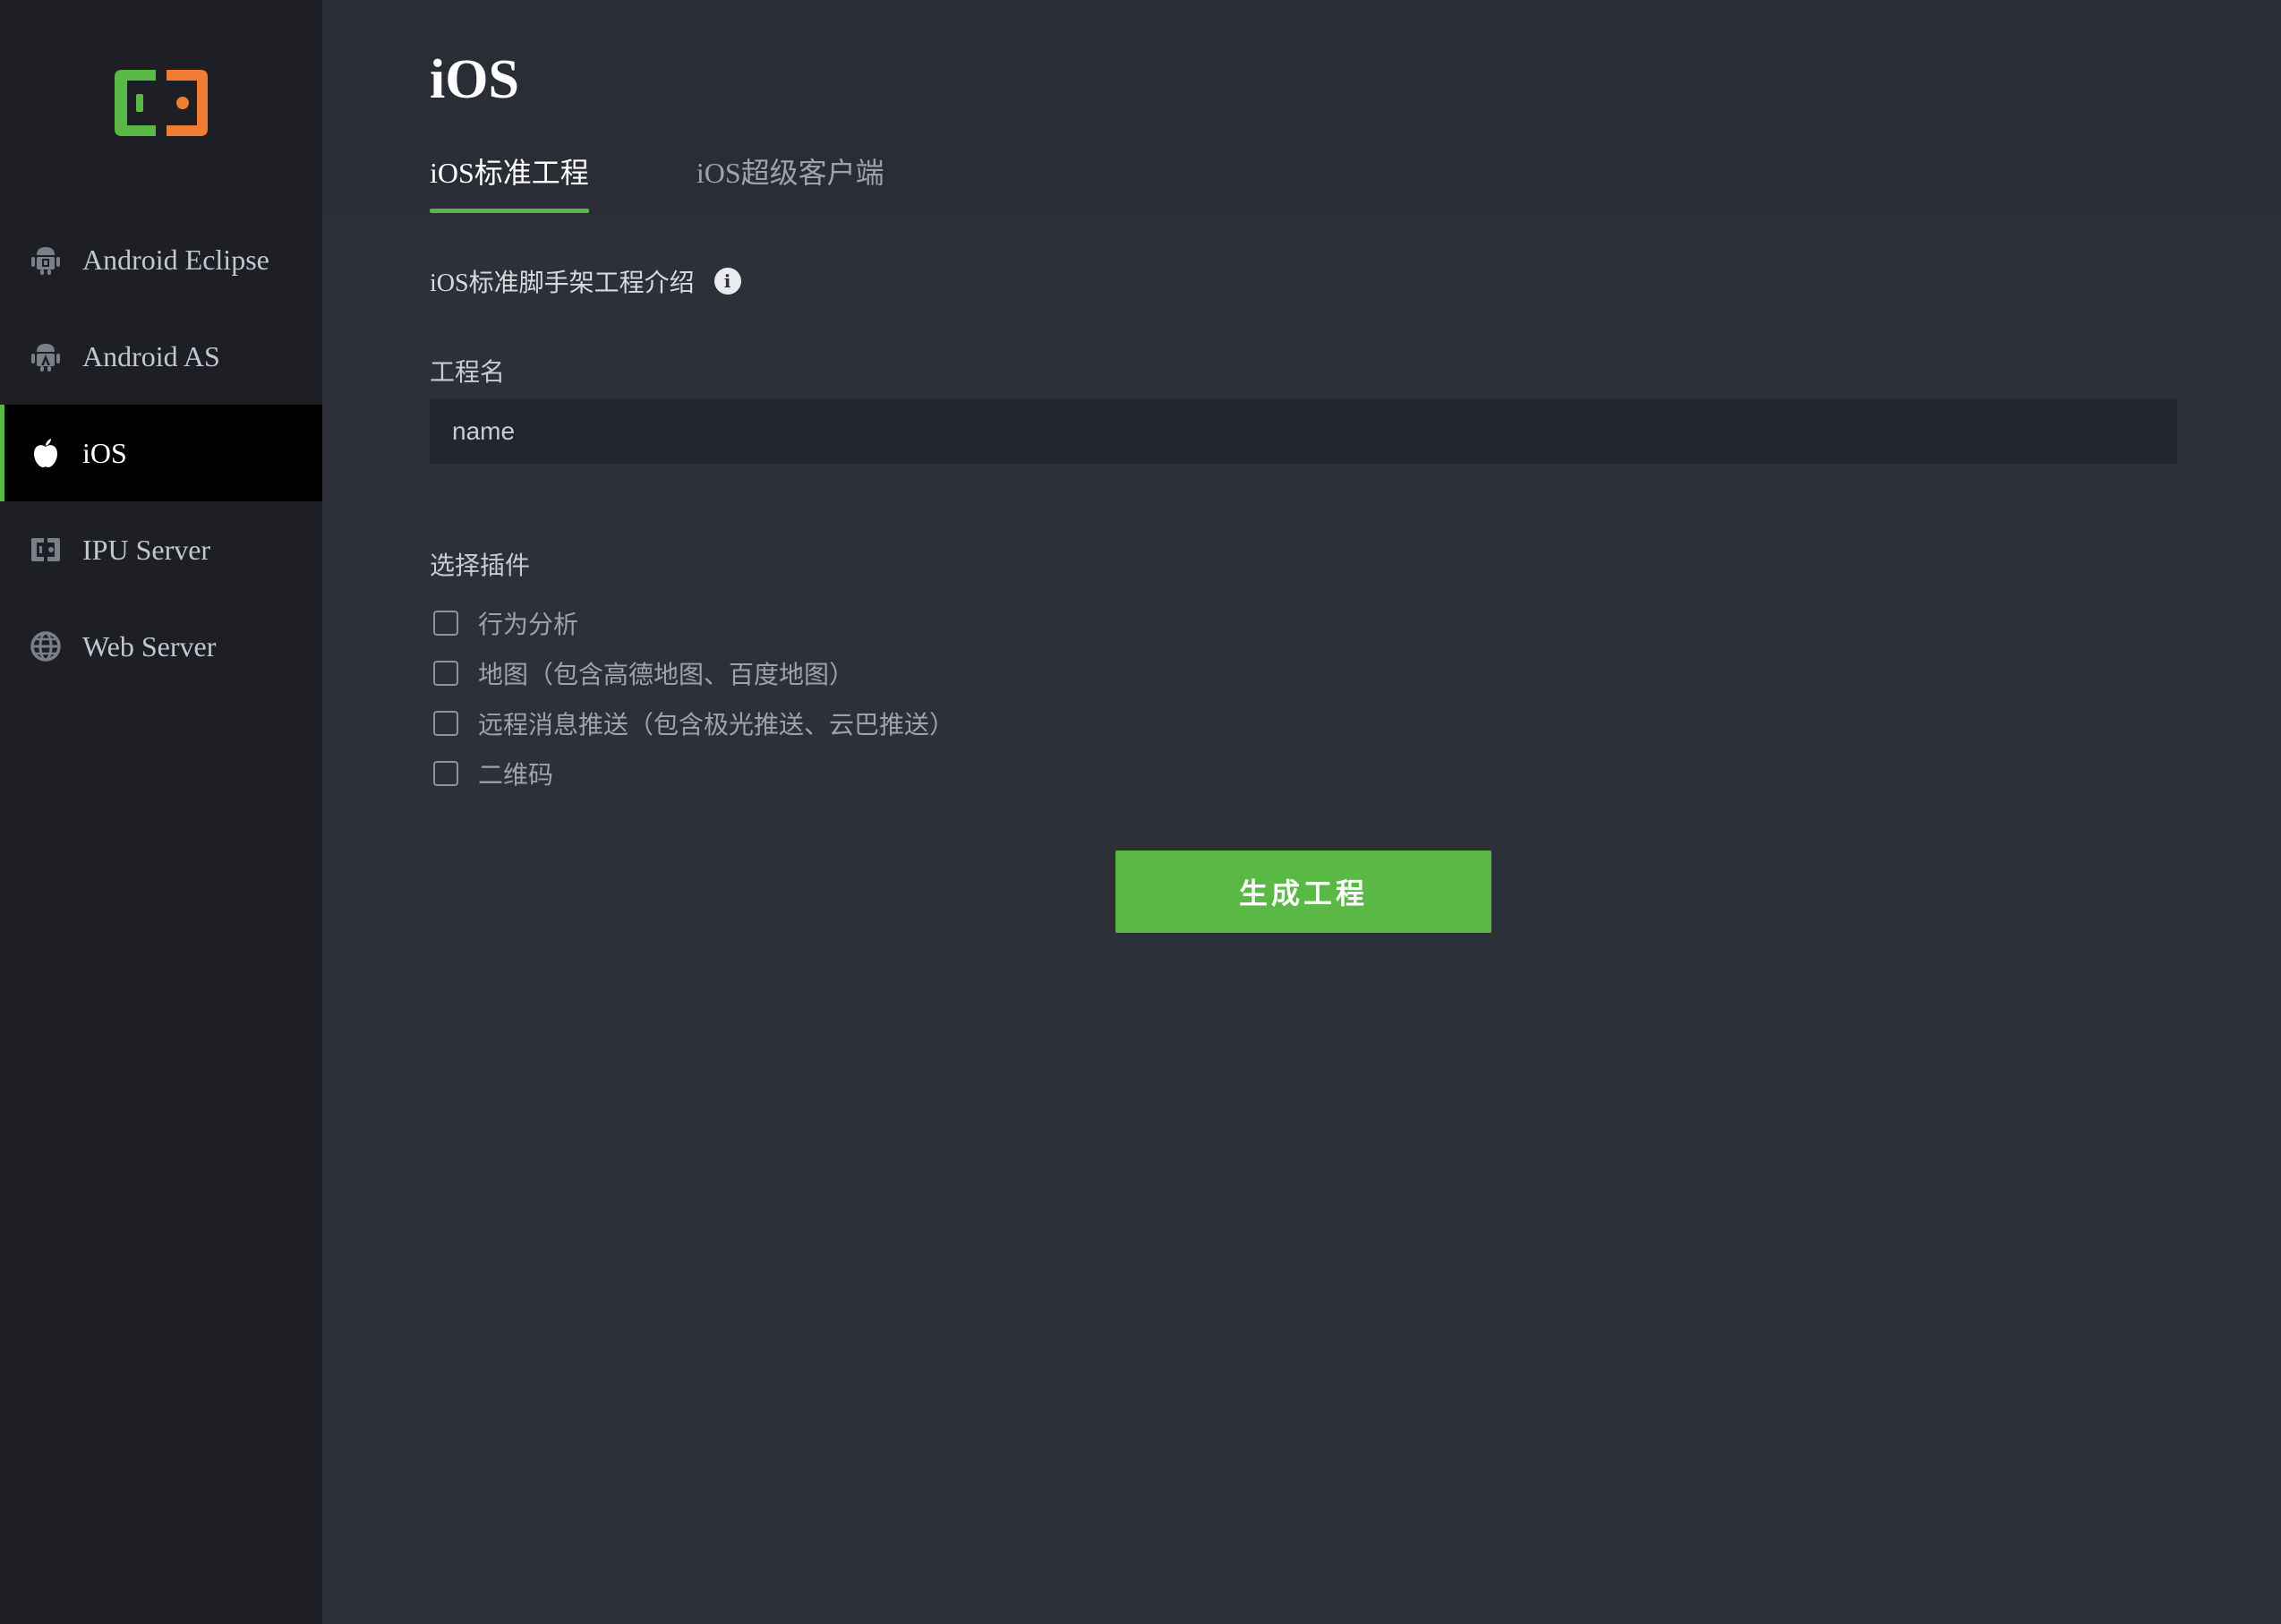  I want to click on sidebar-item-ios: iOS, so click(161, 453).